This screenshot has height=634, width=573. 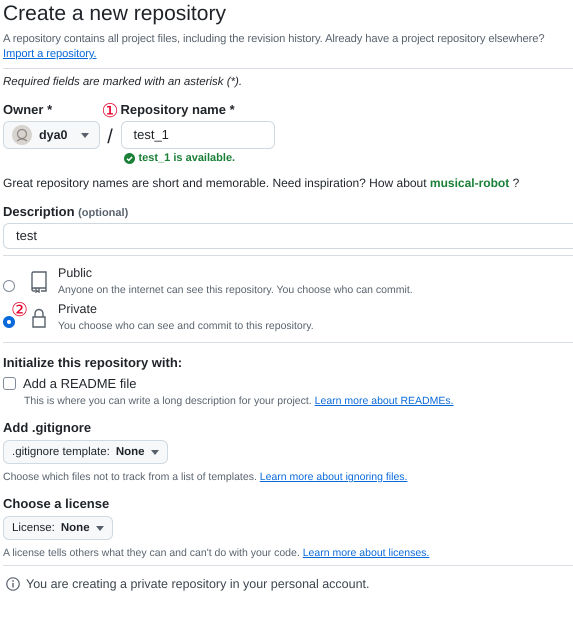 What do you see at coordinates (197, 135) in the screenshot?
I see `repository-name-field: test_1` at bounding box center [197, 135].